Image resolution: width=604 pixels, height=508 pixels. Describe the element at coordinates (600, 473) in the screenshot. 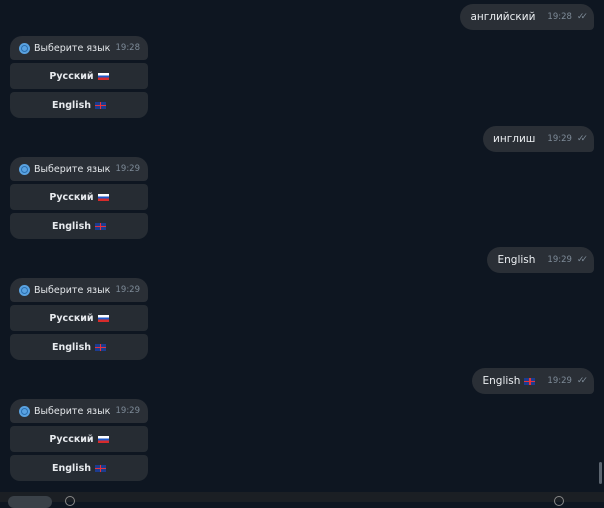

I see `scrollbar-thumb` at that location.